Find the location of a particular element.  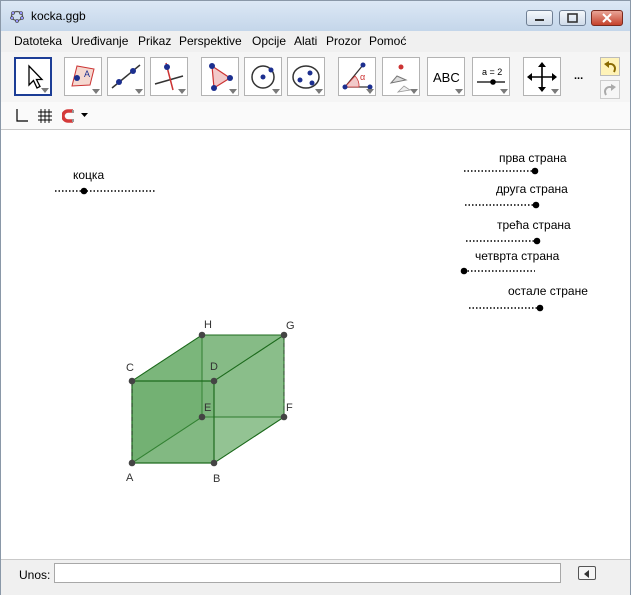

menu-uredivanje: Uređivanje is located at coordinates (99, 41).